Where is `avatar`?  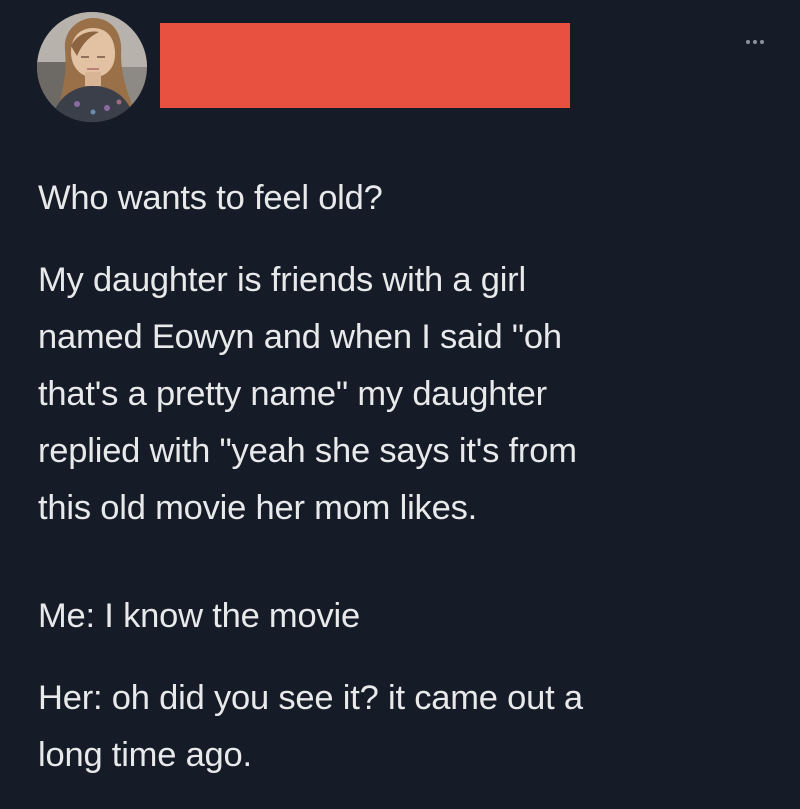
avatar is located at coordinates (92, 67).